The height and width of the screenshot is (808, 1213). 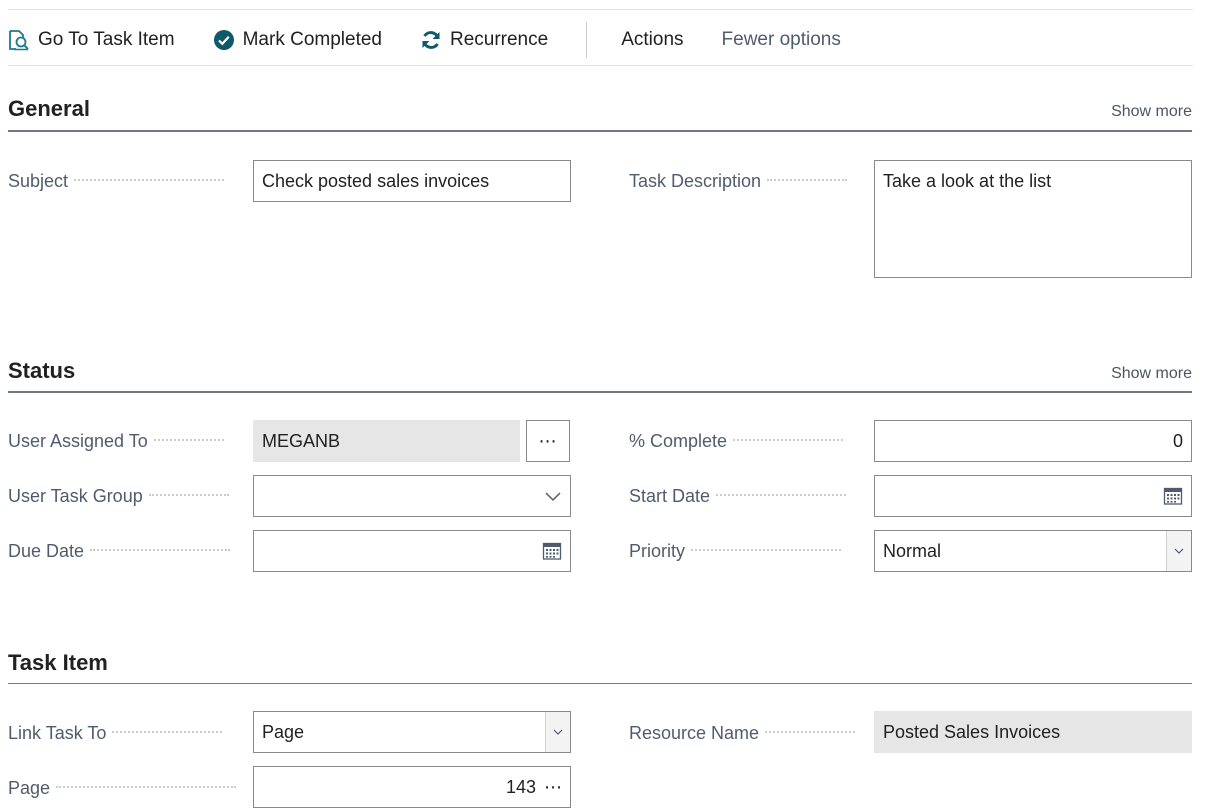 What do you see at coordinates (652, 40) in the screenshot?
I see `actions-menu: Actions` at bounding box center [652, 40].